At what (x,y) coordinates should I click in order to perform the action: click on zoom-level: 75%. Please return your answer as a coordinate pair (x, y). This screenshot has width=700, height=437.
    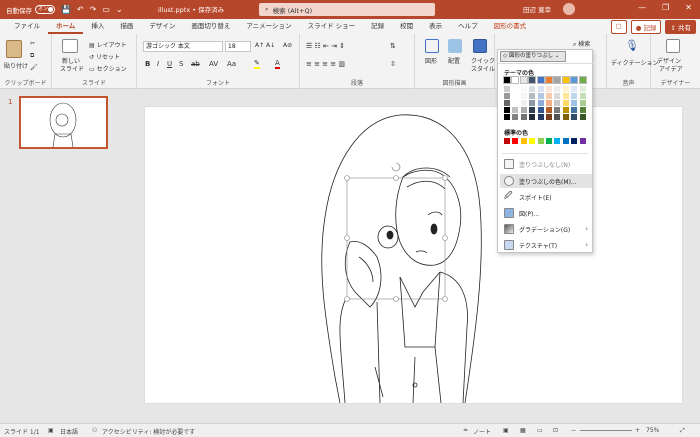
    Looking at the image, I should click on (652, 430).